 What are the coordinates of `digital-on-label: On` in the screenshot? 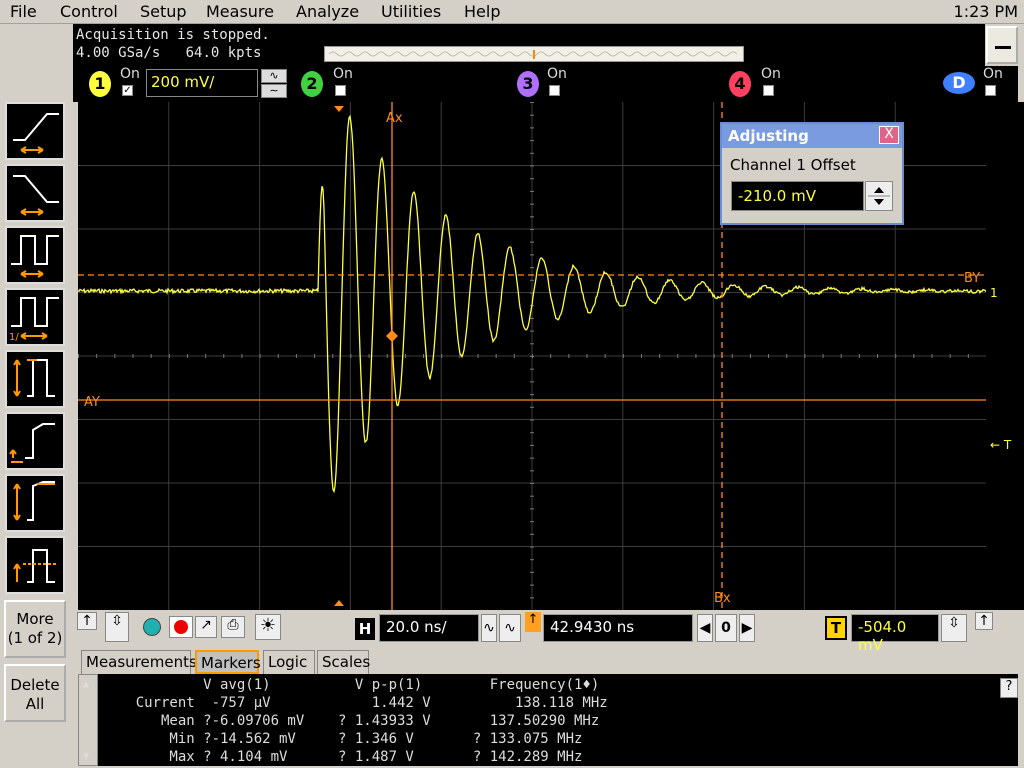 It's located at (993, 74).